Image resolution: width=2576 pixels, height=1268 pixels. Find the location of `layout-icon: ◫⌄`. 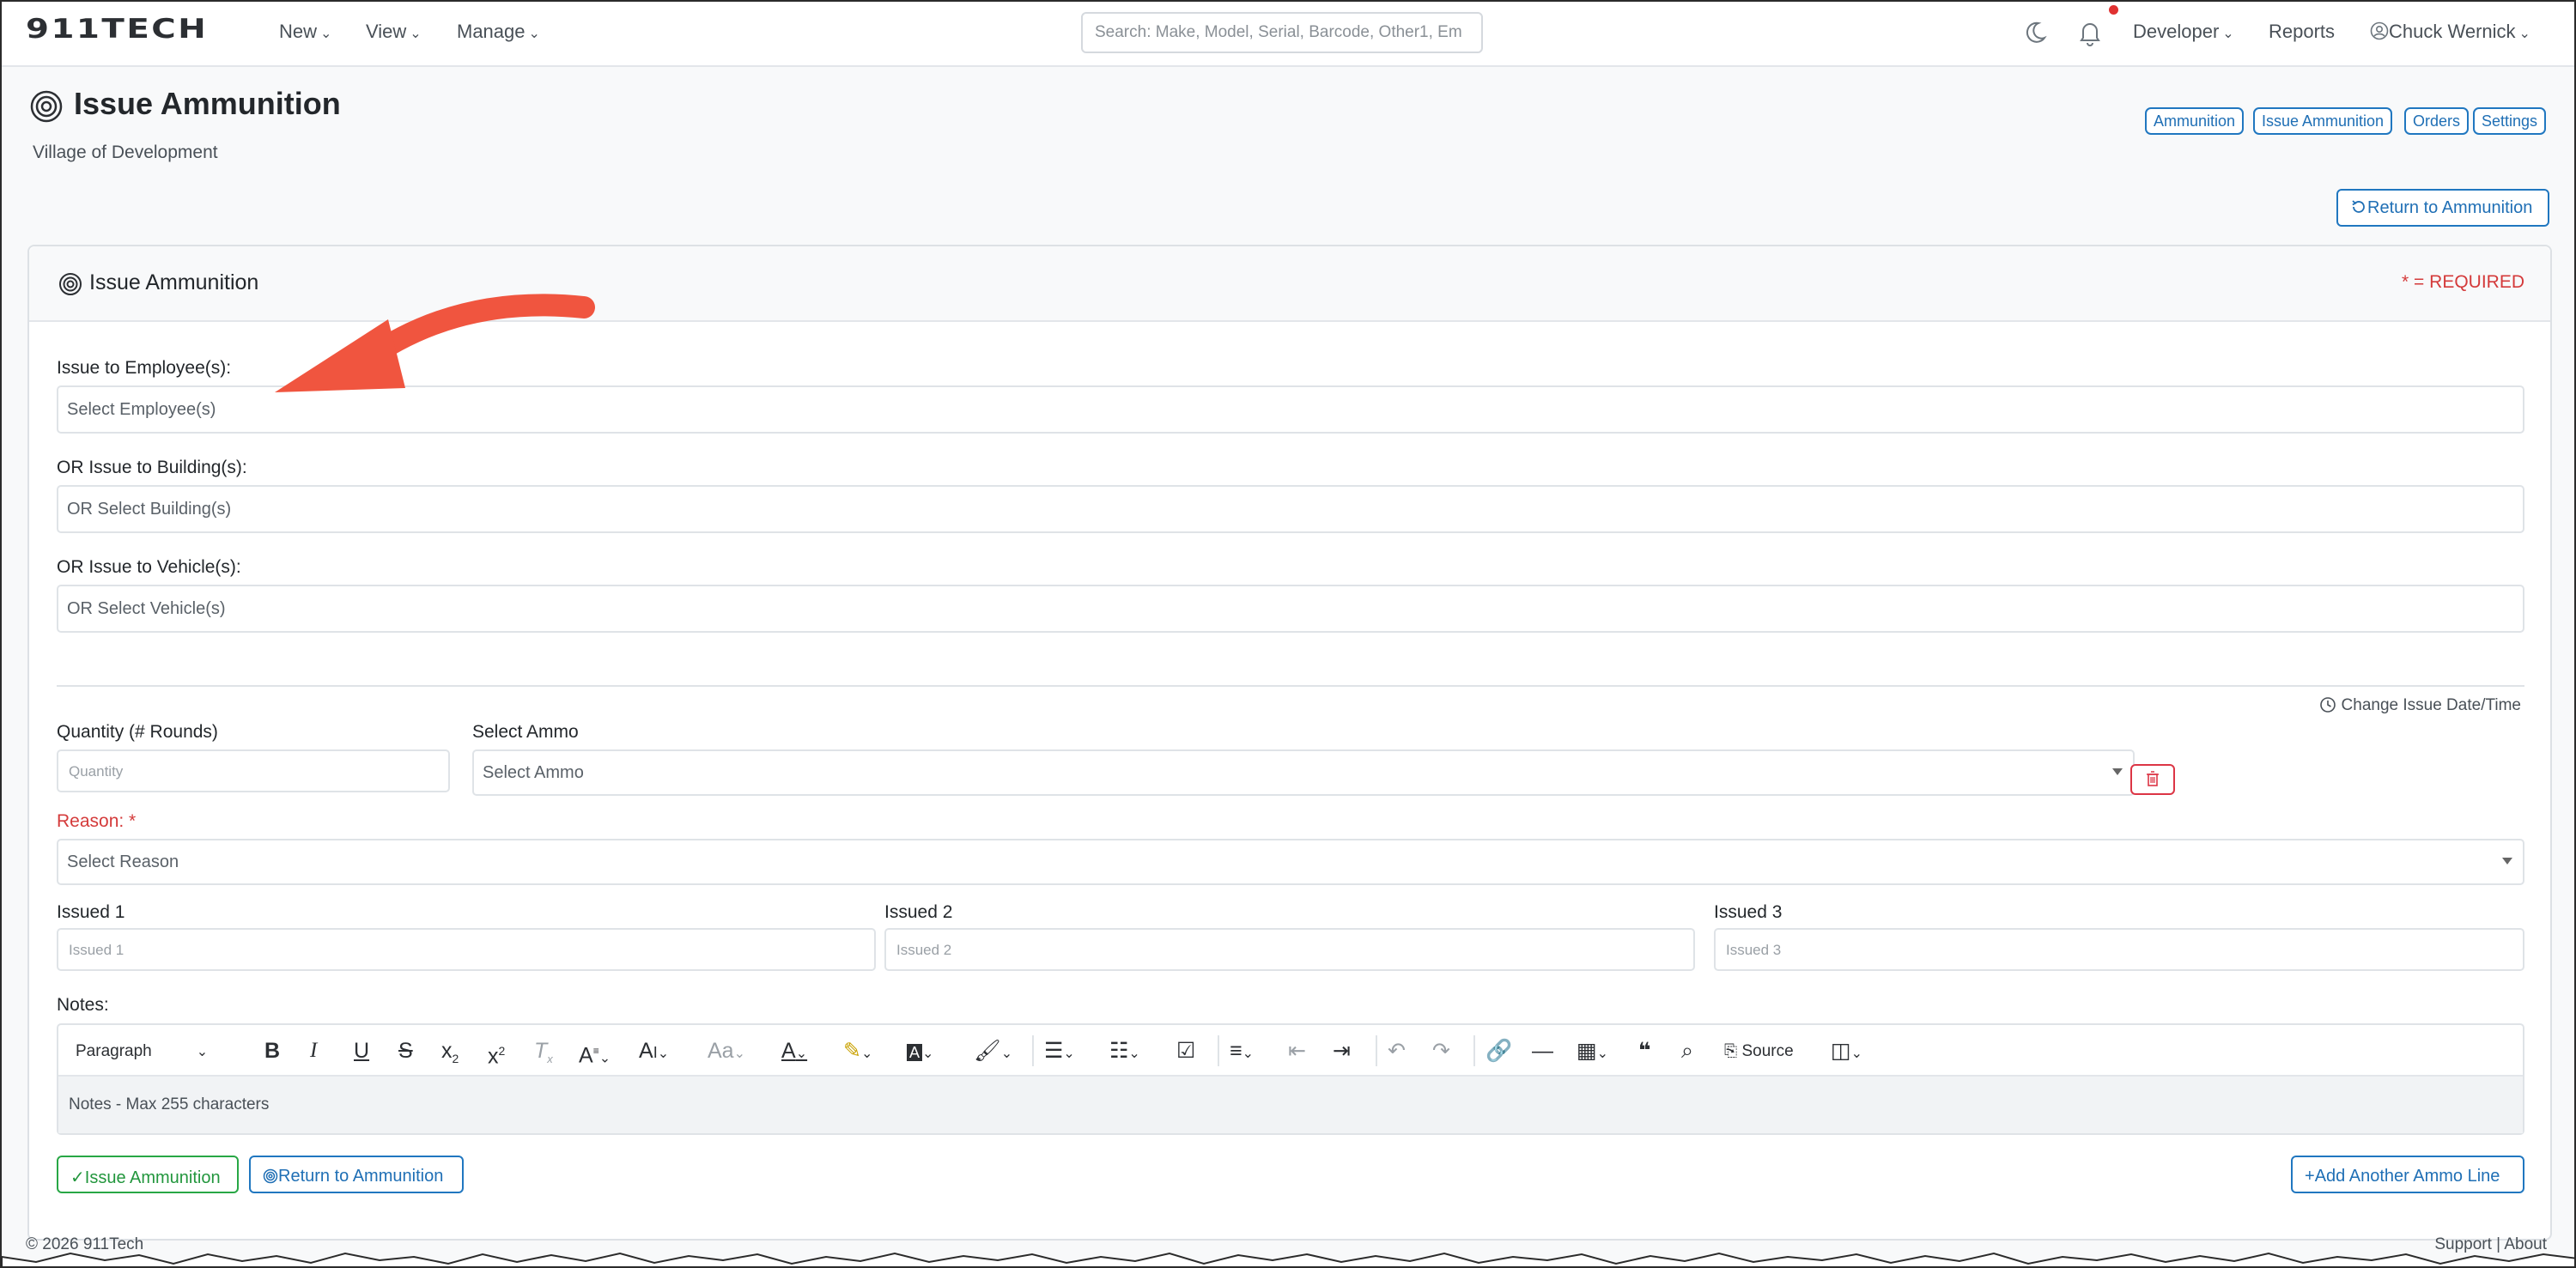

layout-icon: ◫⌄ is located at coordinates (1846, 1052).